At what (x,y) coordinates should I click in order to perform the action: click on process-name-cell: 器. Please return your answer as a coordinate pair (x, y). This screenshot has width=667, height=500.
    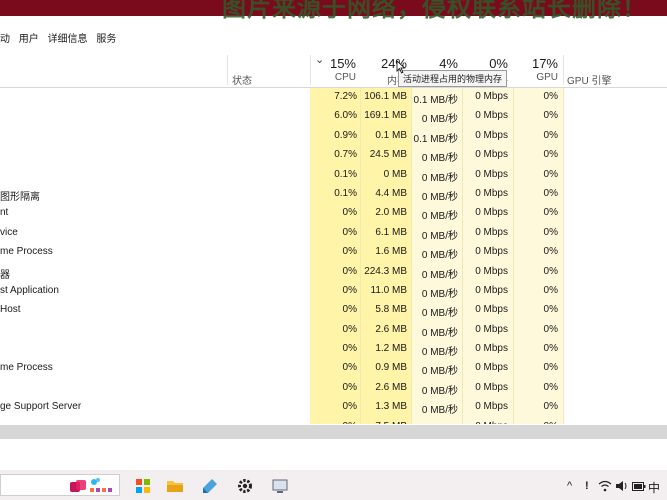
    Looking at the image, I should click on (5, 275).